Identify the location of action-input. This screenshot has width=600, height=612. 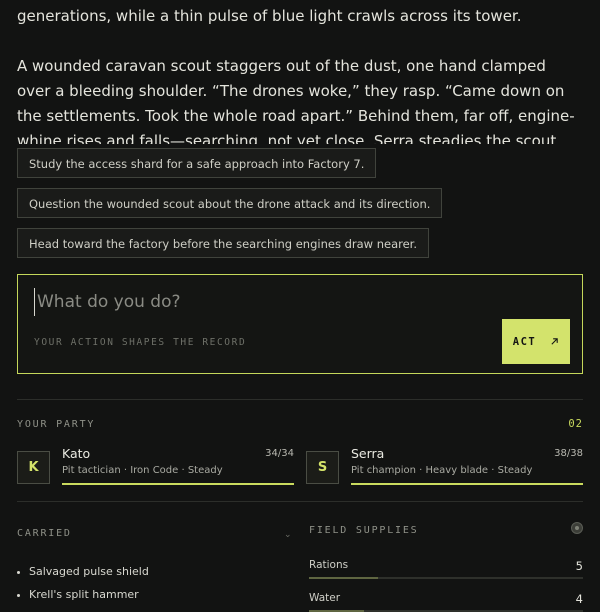
(256, 302).